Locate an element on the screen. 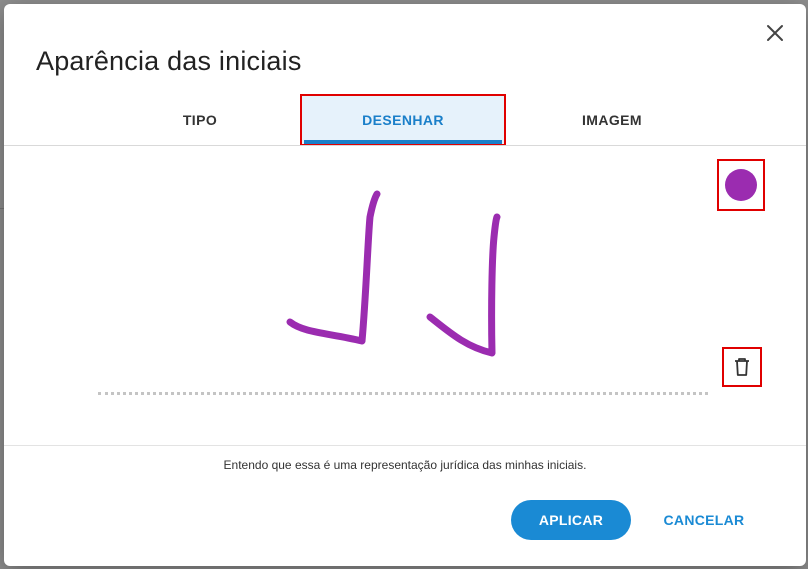 This screenshot has width=808, height=569. clear-drawing-button is located at coordinates (742, 367).